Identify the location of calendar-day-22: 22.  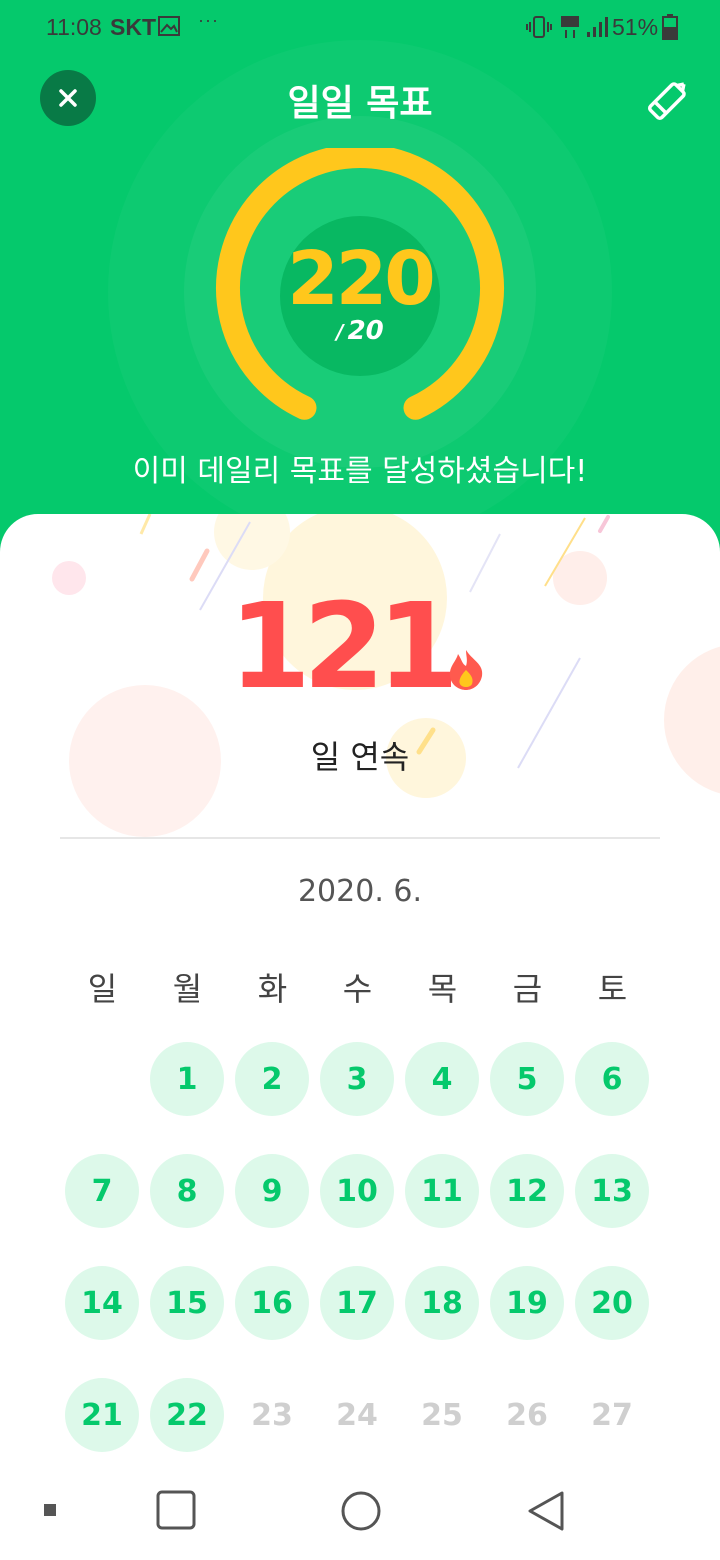
(187, 1415).